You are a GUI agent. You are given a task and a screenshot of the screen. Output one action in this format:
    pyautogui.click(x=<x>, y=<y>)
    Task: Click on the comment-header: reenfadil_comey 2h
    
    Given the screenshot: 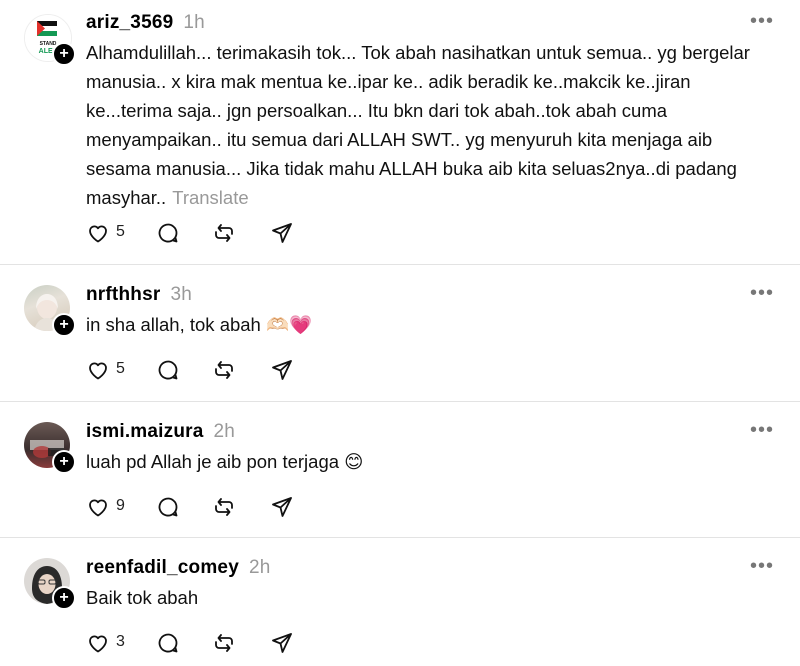 What is the action you would take?
    pyautogui.click(x=178, y=568)
    